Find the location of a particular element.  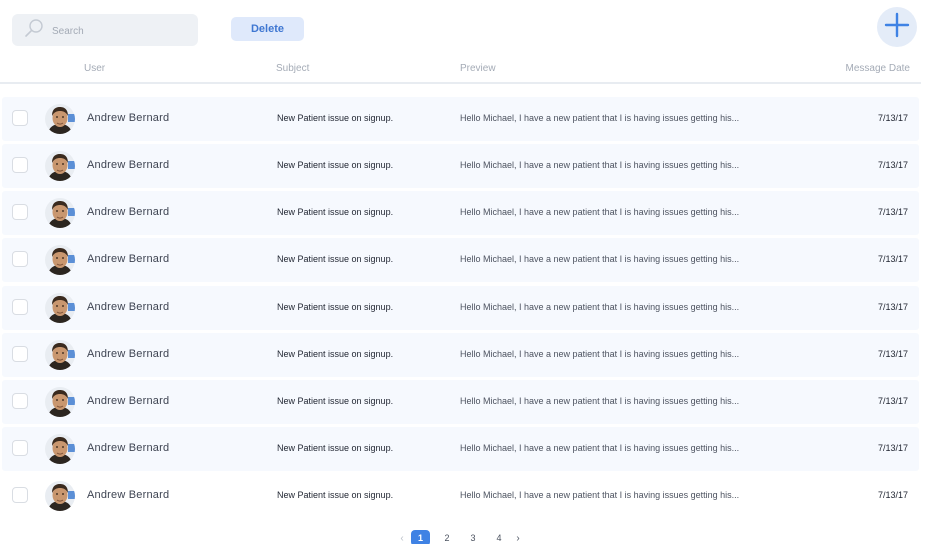

plus-icon is located at coordinates (897, 27).